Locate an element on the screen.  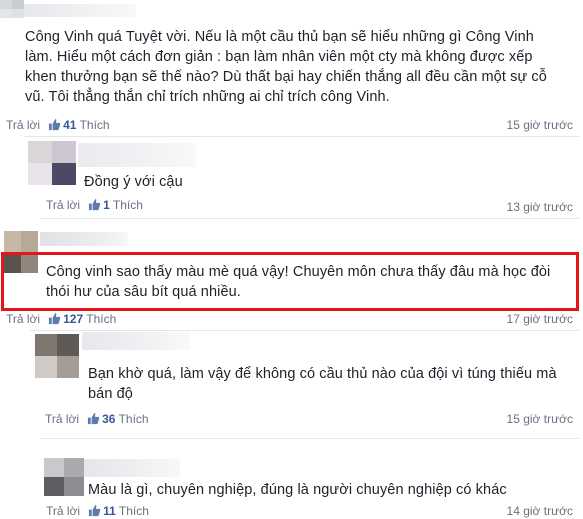
like-count: 127 is located at coordinates (73, 319).